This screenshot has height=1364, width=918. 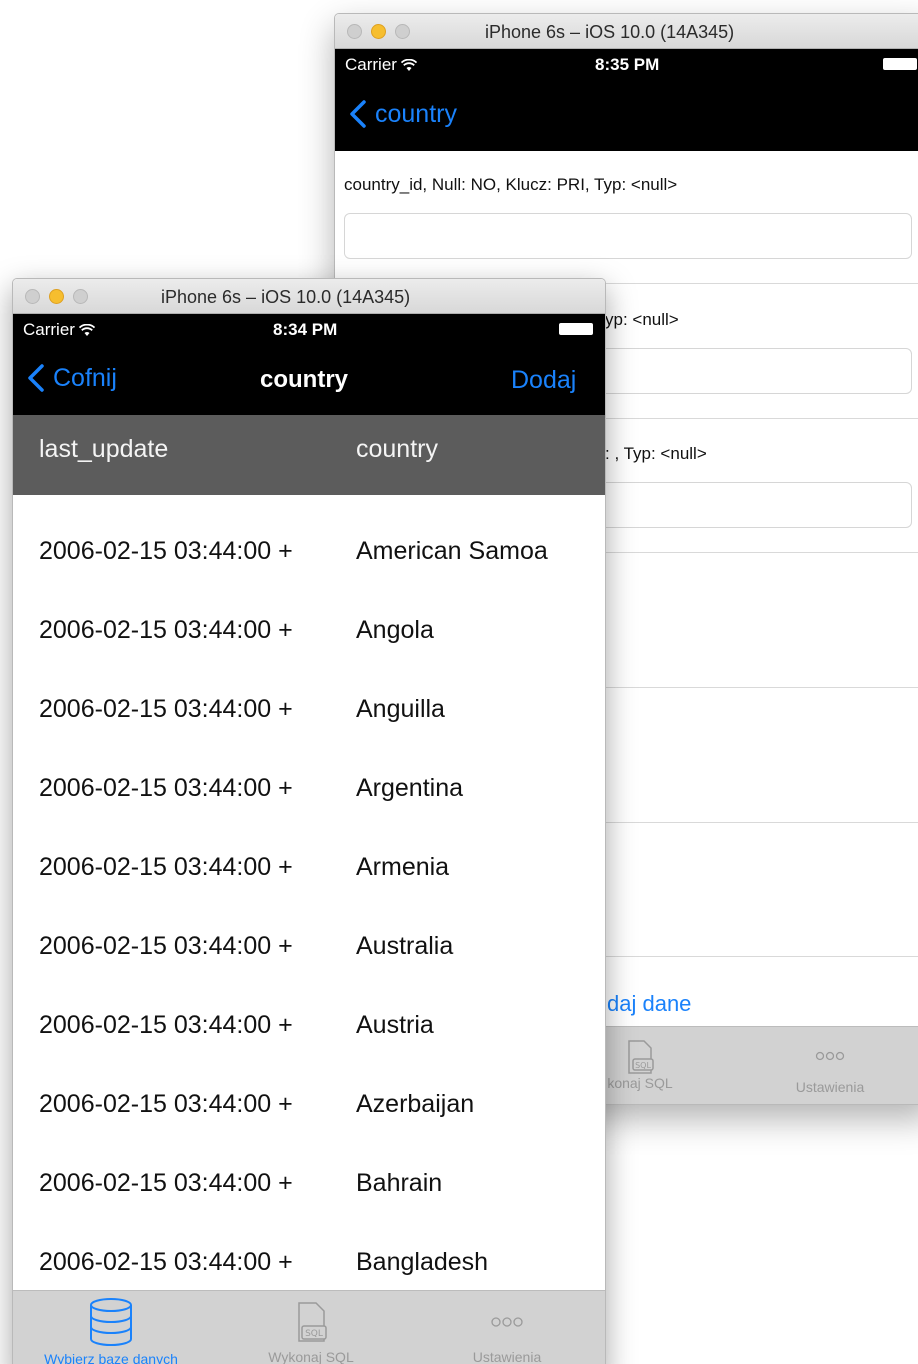 What do you see at coordinates (626, 115) in the screenshot?
I see `navigation-bar: country` at bounding box center [626, 115].